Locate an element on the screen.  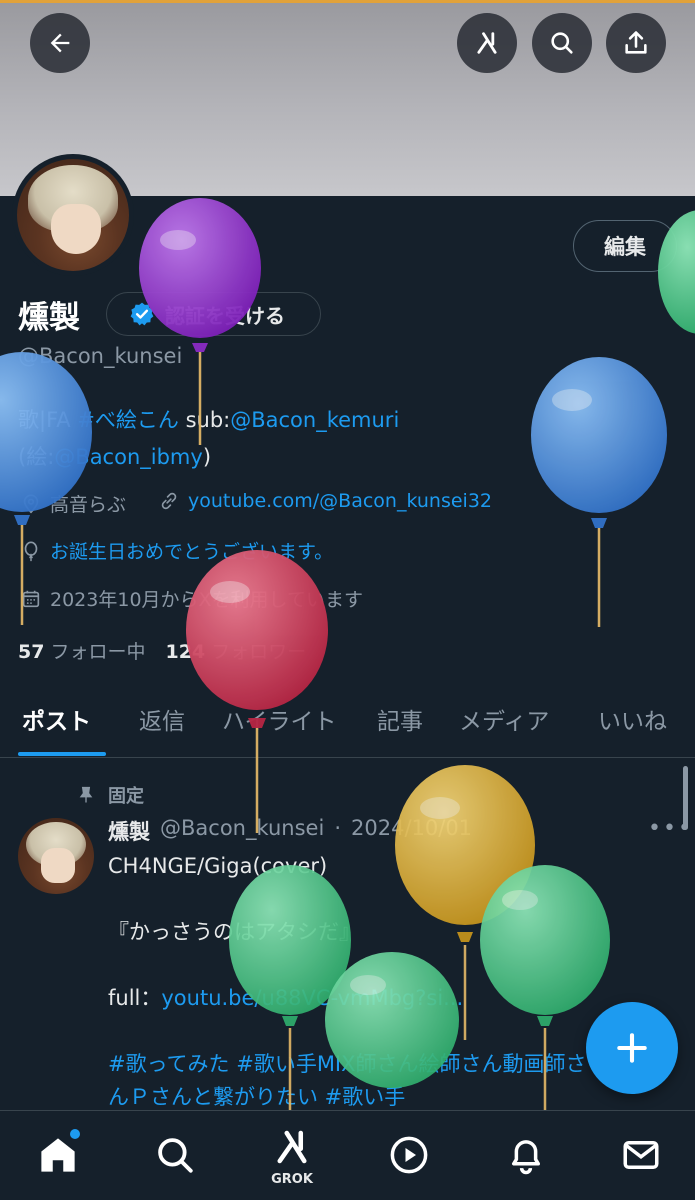
post-author-handle: @Bacon_kunsei is located at coordinates (242, 831).